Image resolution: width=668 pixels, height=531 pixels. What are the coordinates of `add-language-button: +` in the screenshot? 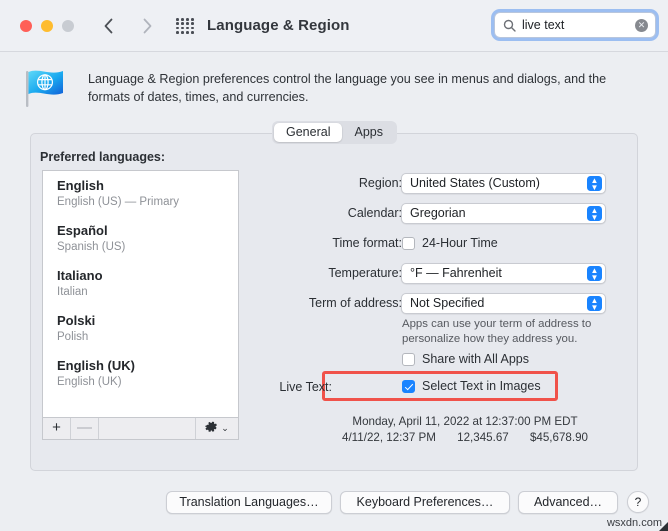 It's located at (57, 428).